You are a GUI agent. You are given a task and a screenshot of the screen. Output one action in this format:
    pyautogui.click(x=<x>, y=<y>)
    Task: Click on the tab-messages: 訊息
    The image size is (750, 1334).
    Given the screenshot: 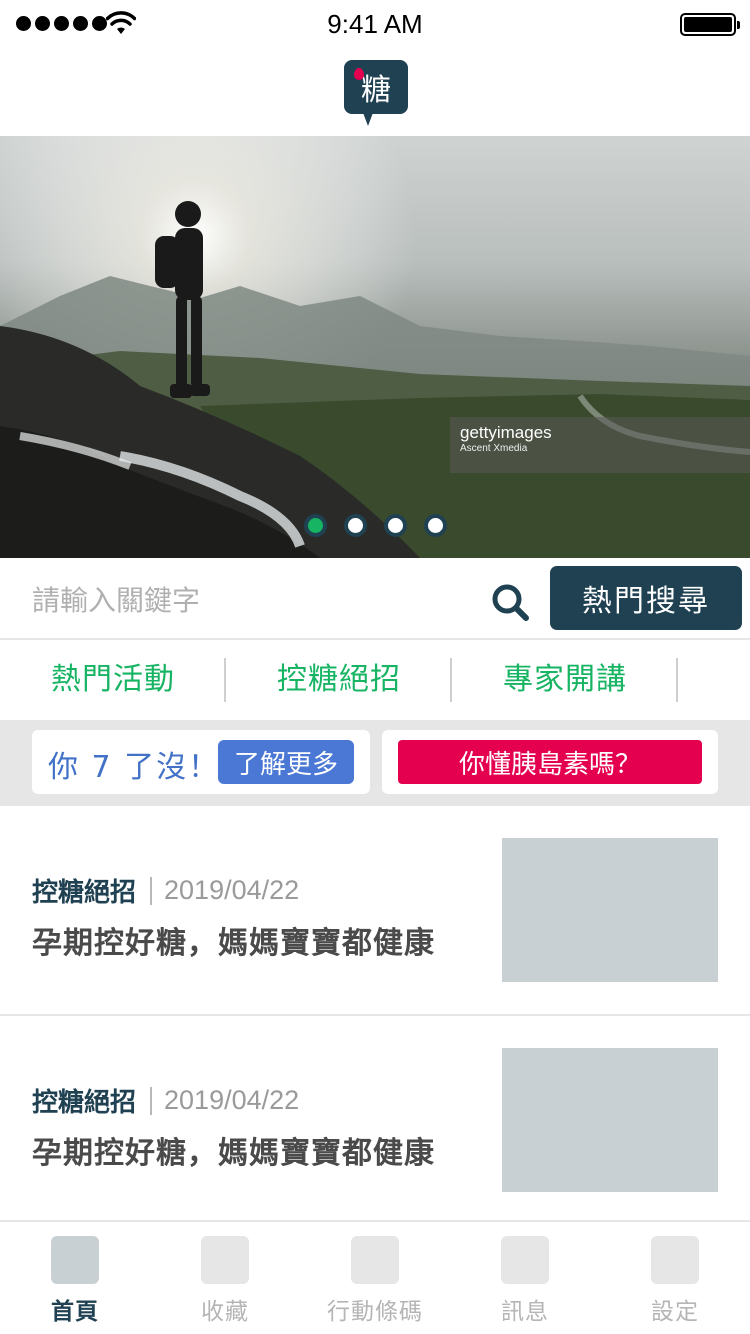 What is the action you would take?
    pyautogui.click(x=525, y=1278)
    